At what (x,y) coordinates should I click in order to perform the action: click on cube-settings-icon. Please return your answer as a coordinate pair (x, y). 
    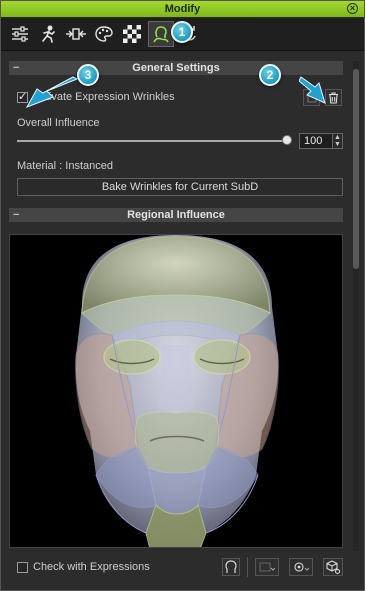
    Looking at the image, I should click on (333, 567).